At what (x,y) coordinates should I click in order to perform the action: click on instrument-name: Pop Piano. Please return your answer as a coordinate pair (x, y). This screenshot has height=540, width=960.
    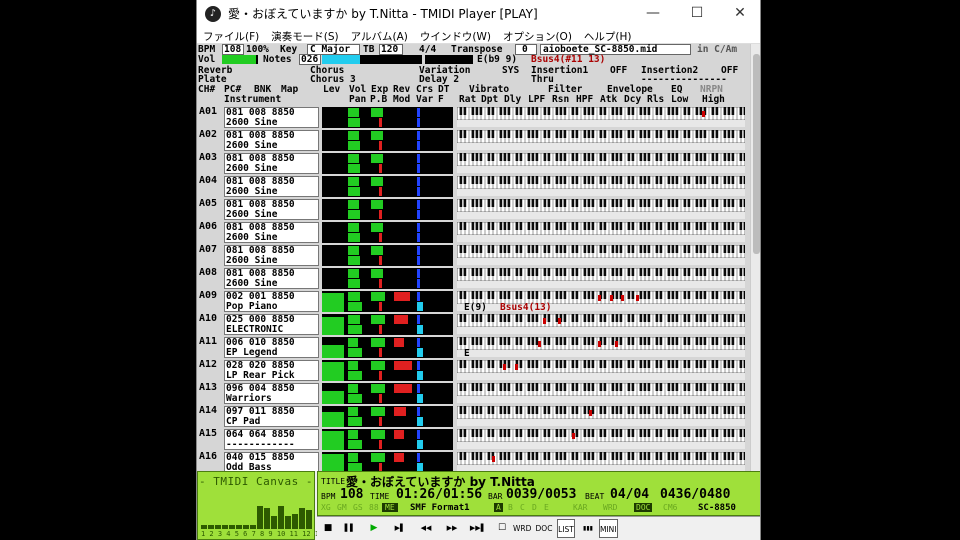
    Looking at the image, I should click on (252, 306).